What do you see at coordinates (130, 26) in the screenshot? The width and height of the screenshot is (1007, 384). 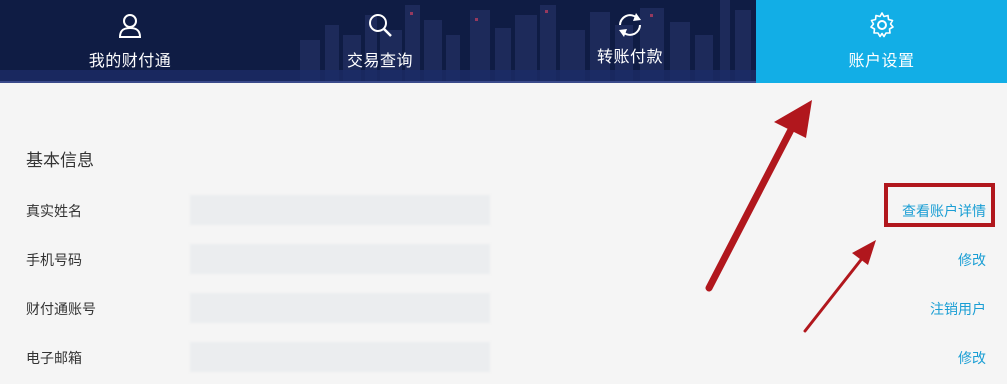 I see `user-icon` at bounding box center [130, 26].